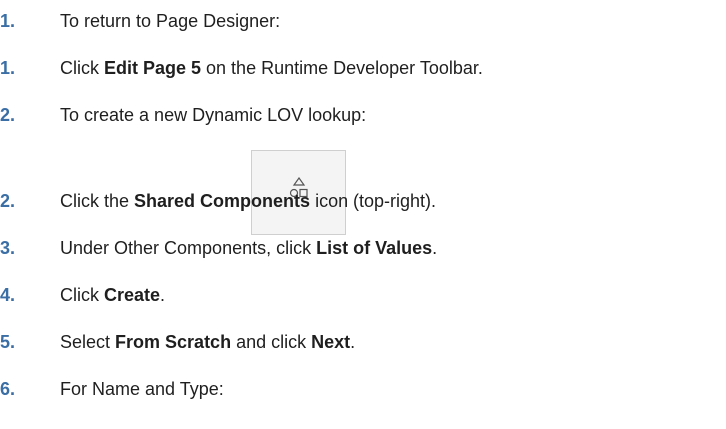 This screenshot has width=726, height=429. Describe the element at coordinates (222, 201) in the screenshot. I see `bold-term: Shared Components` at that location.